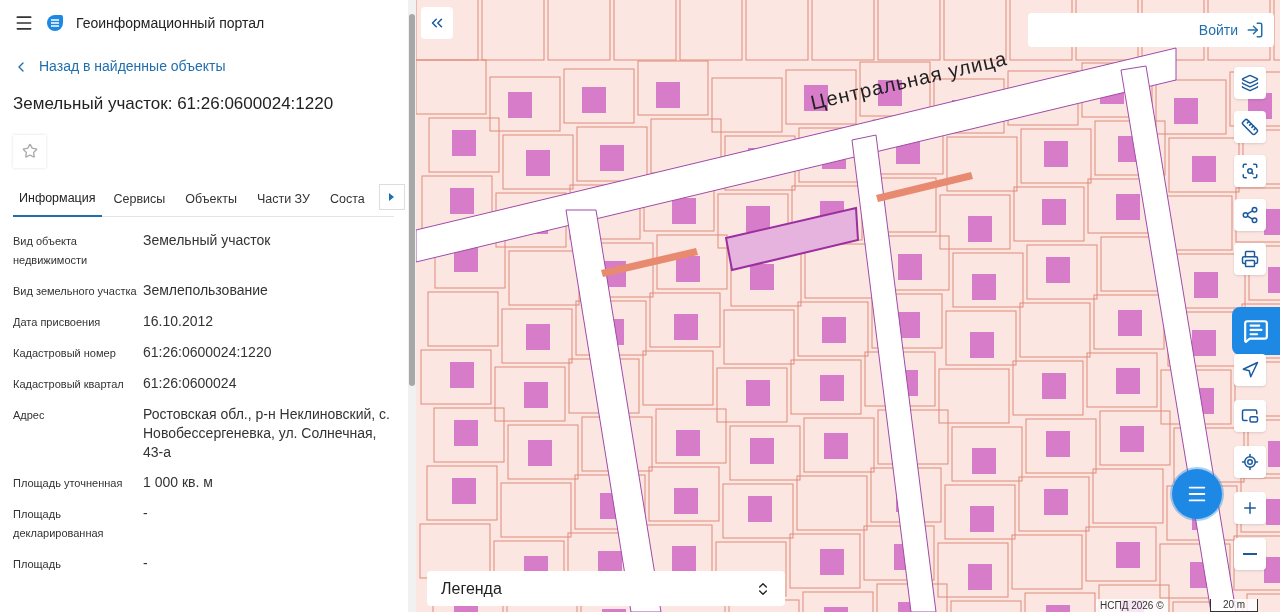  What do you see at coordinates (1255, 30) in the screenshot?
I see `login-icon` at bounding box center [1255, 30].